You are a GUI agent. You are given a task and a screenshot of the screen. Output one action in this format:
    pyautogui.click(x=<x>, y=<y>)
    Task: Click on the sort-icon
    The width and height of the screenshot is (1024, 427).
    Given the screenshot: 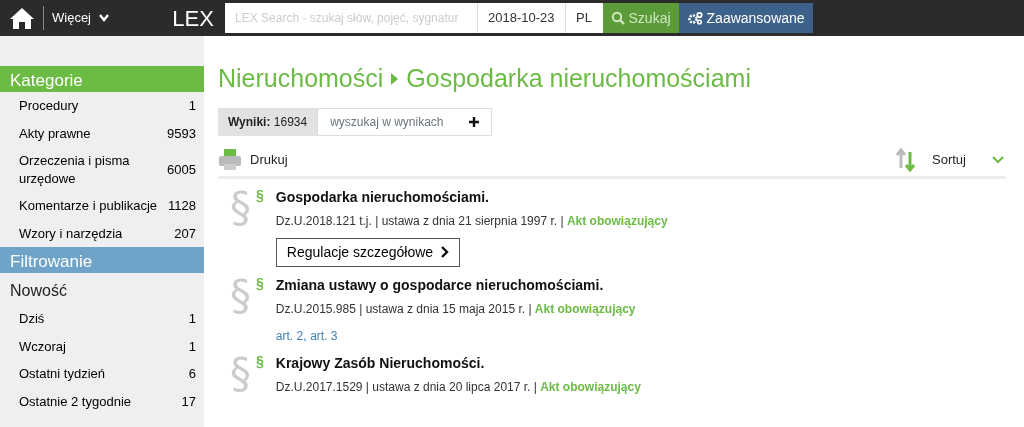 What is the action you would take?
    pyautogui.click(x=906, y=159)
    